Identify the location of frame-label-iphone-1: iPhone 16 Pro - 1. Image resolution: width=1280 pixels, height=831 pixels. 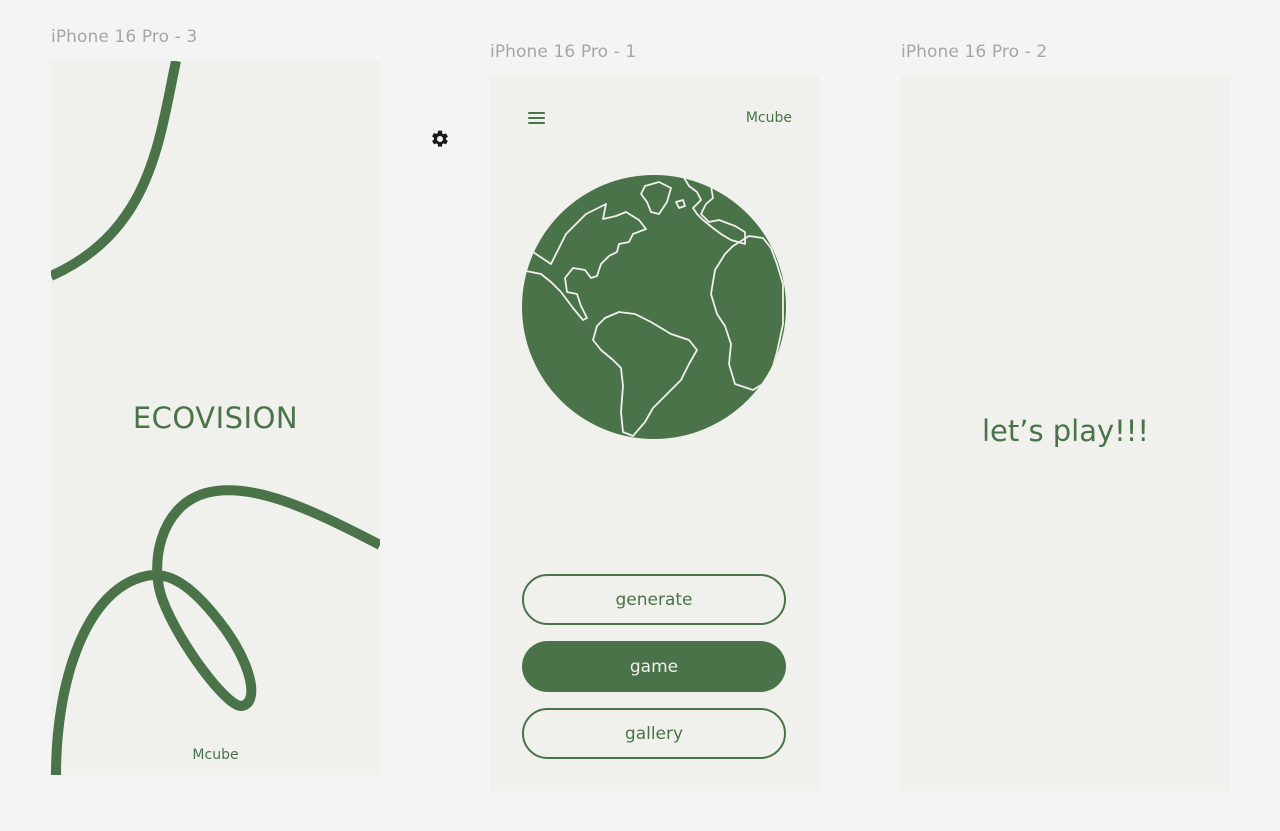
(563, 52).